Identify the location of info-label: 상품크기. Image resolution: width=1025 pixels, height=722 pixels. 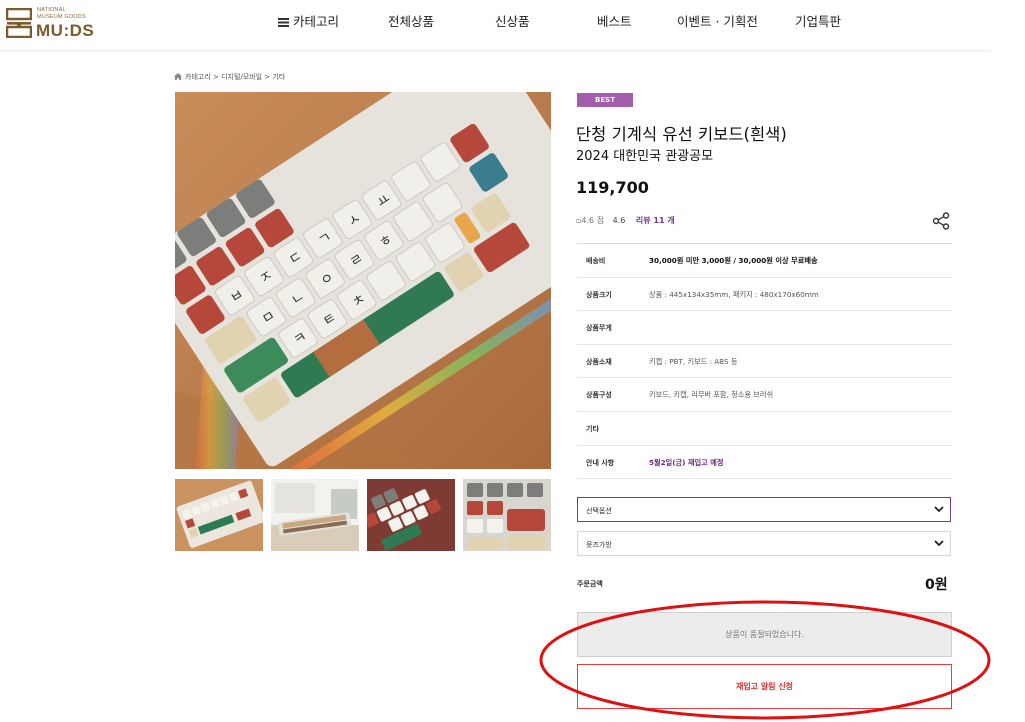
(599, 294).